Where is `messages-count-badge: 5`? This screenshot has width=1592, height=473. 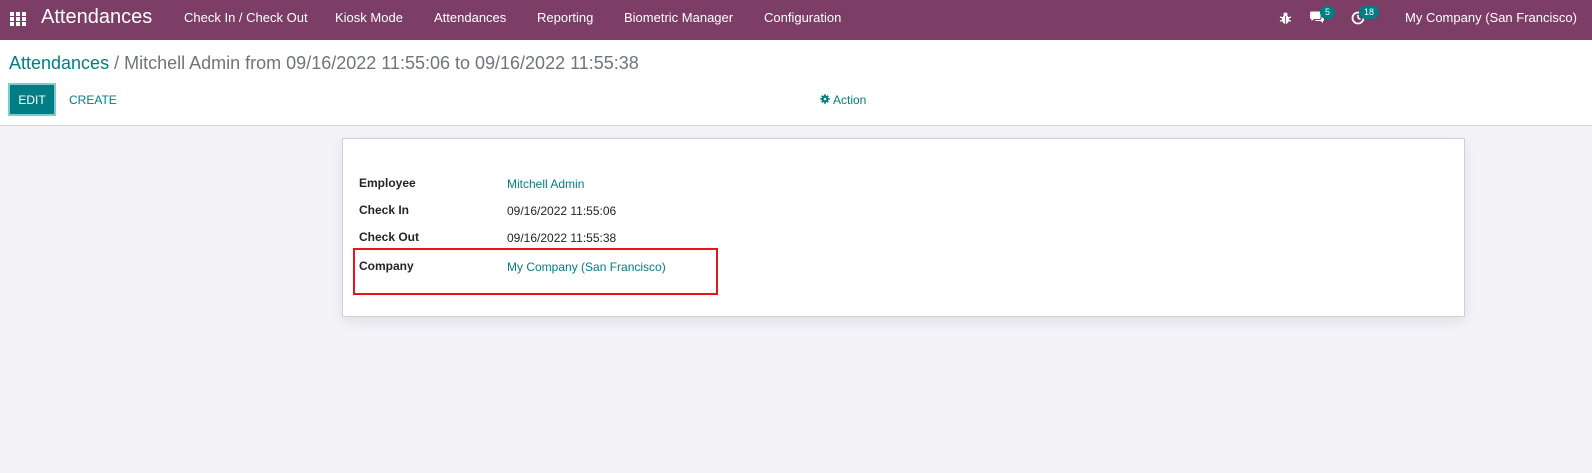
messages-count-badge: 5 is located at coordinates (1328, 12).